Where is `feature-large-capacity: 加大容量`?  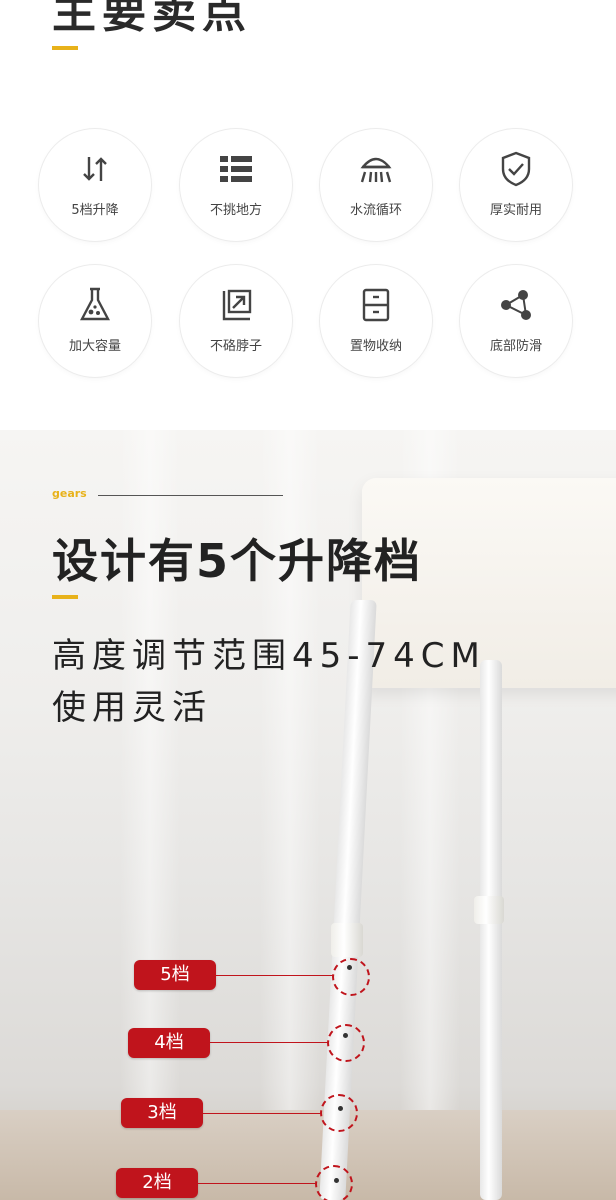 feature-large-capacity: 加大容量 is located at coordinates (95, 321).